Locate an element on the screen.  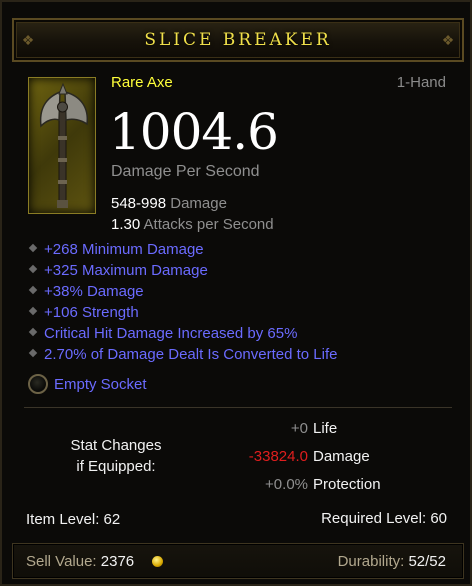
stat-change-value: +0 is located at coordinates (299, 428).